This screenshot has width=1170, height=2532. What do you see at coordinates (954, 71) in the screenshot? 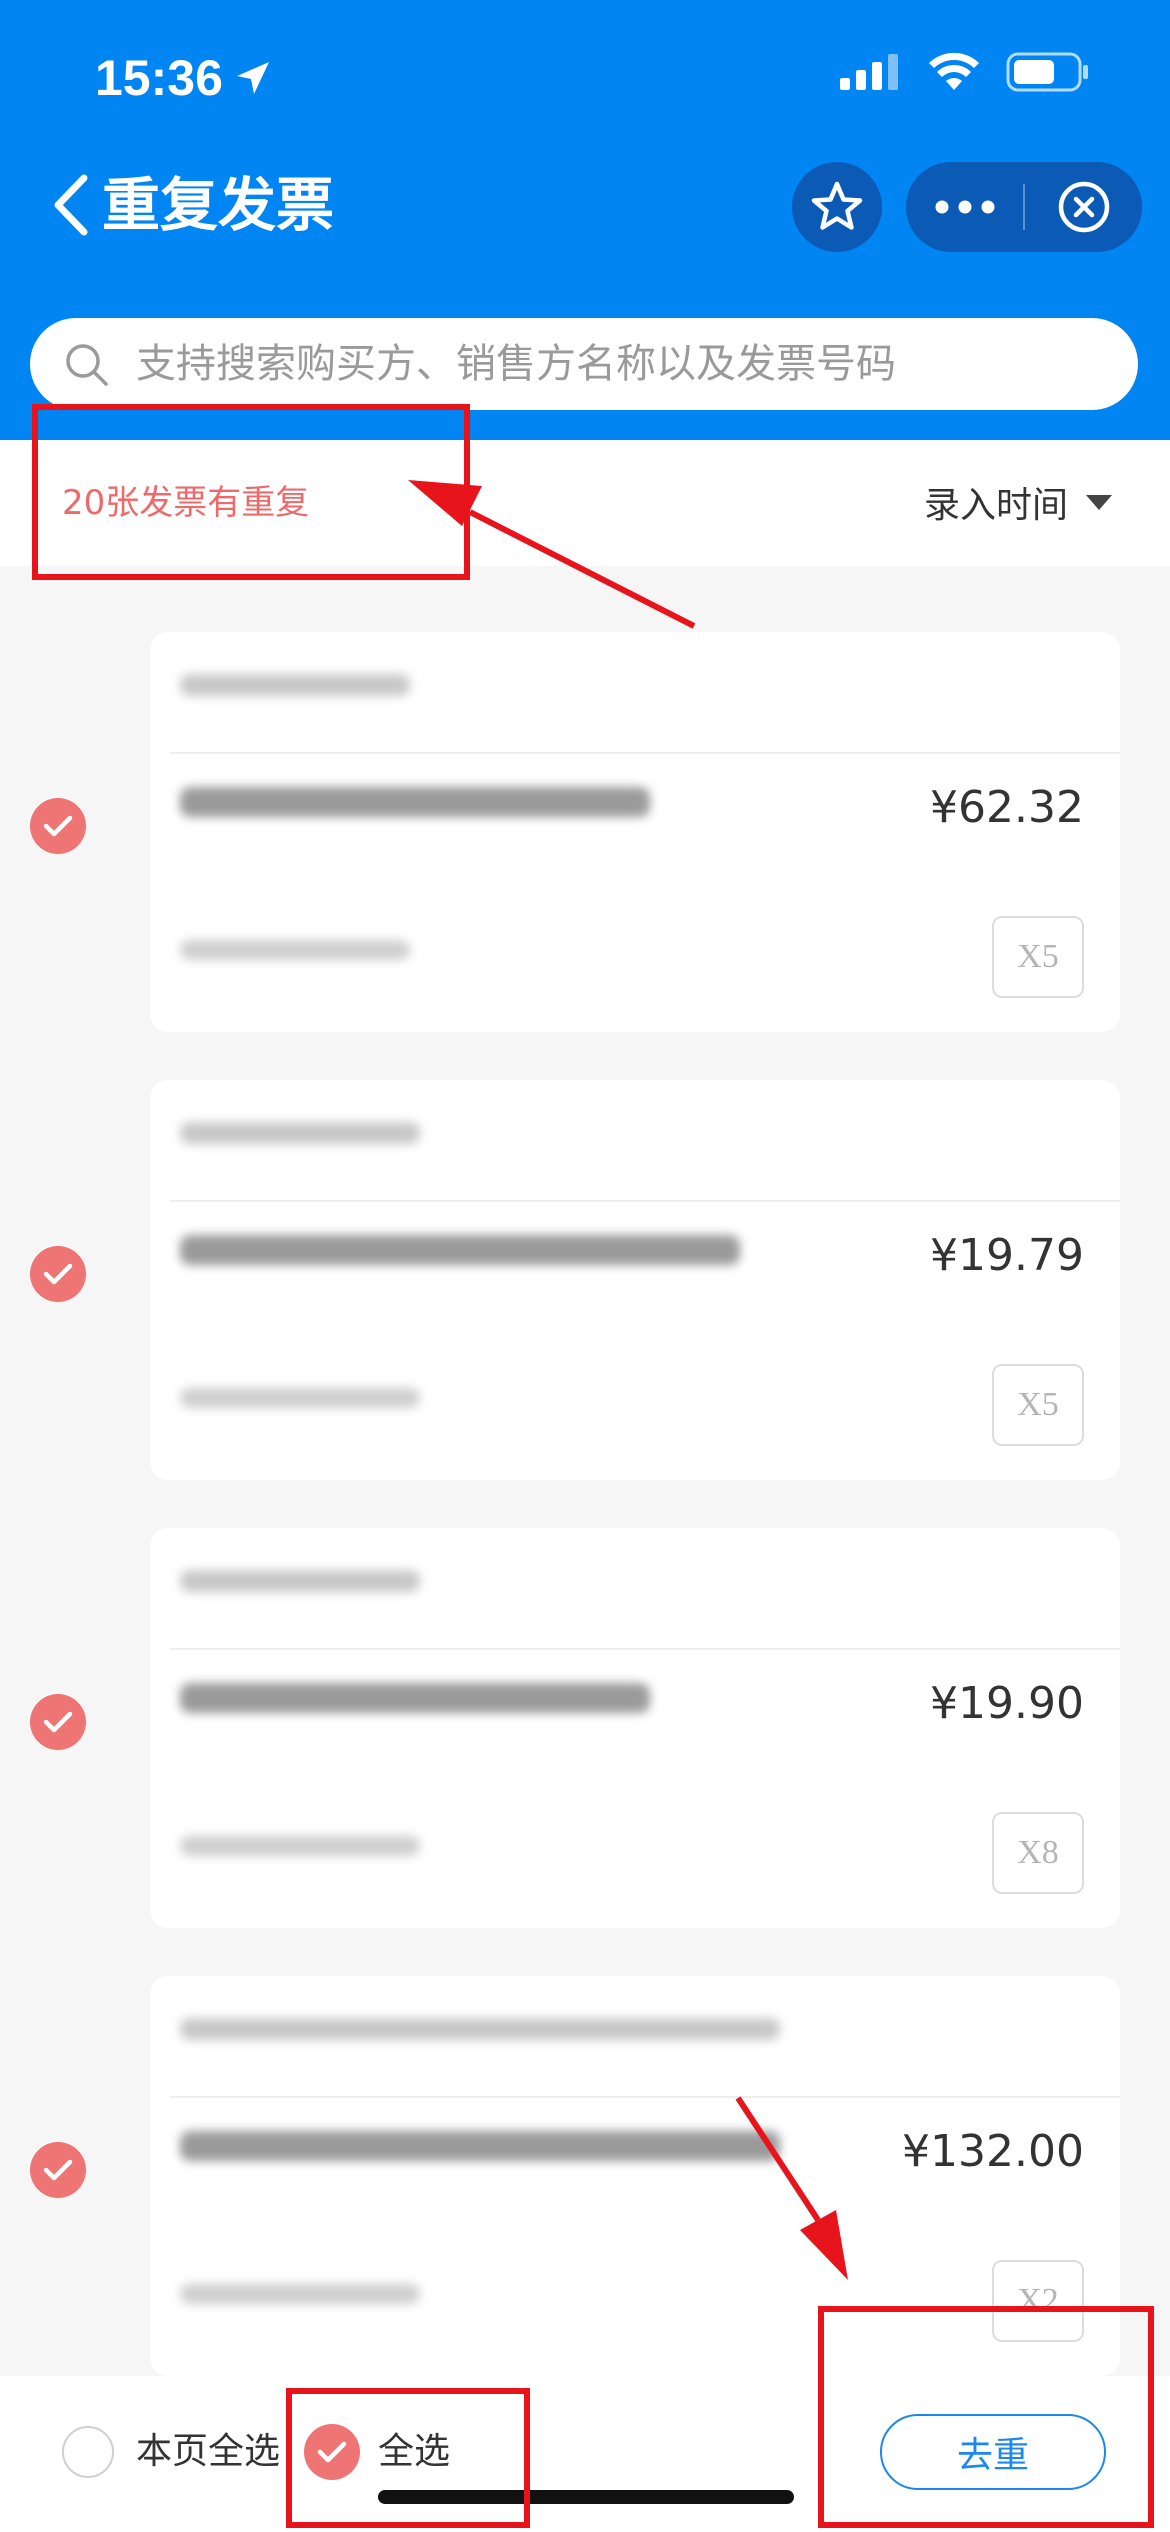
I see `wifi-icon` at bounding box center [954, 71].